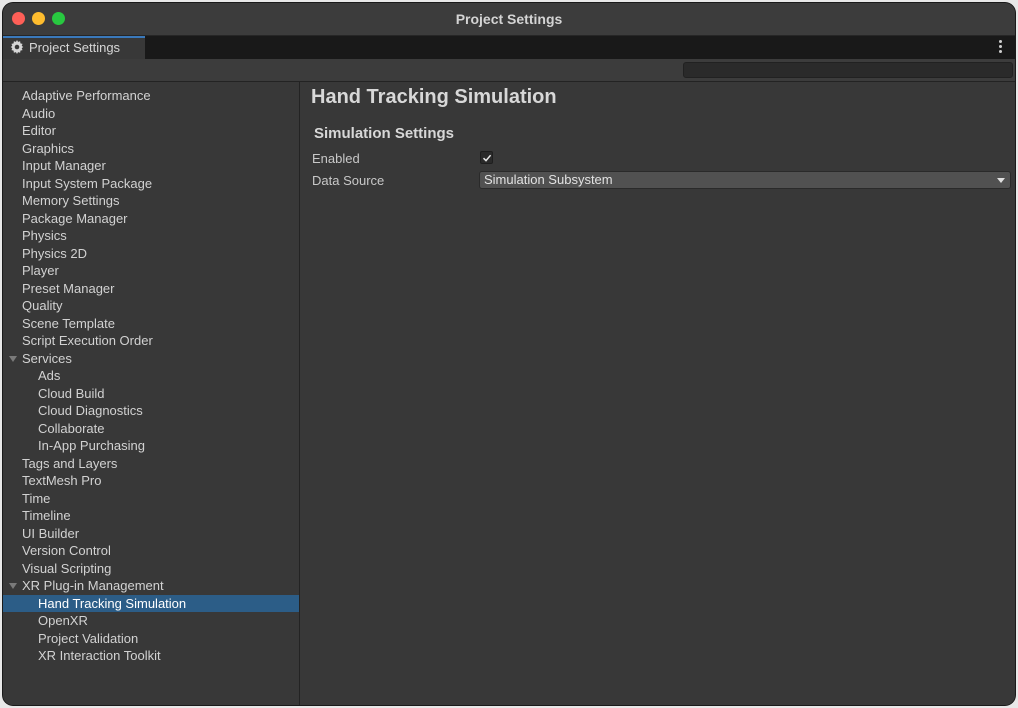 This screenshot has height=708, width=1018. What do you see at coordinates (71, 393) in the screenshot?
I see `sidebar-item-label: Cloud Build` at bounding box center [71, 393].